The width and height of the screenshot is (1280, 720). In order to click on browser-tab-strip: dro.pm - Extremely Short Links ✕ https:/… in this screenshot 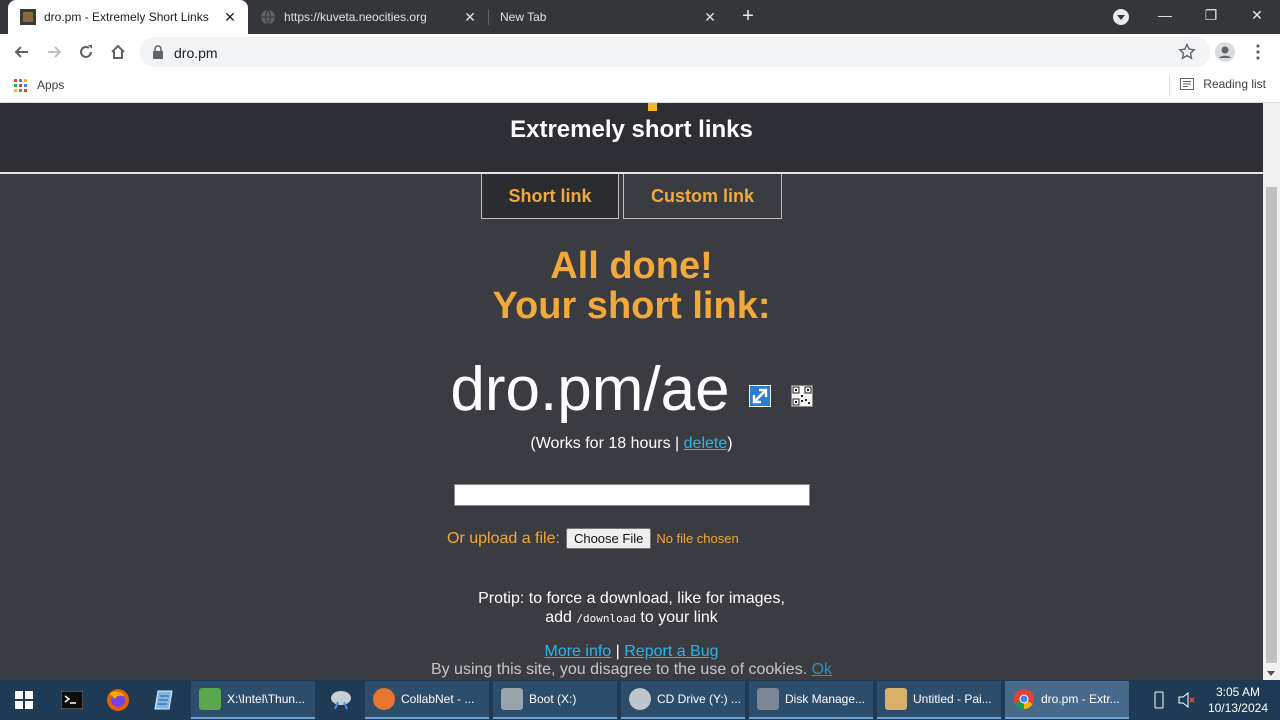, I will do `click(640, 17)`.